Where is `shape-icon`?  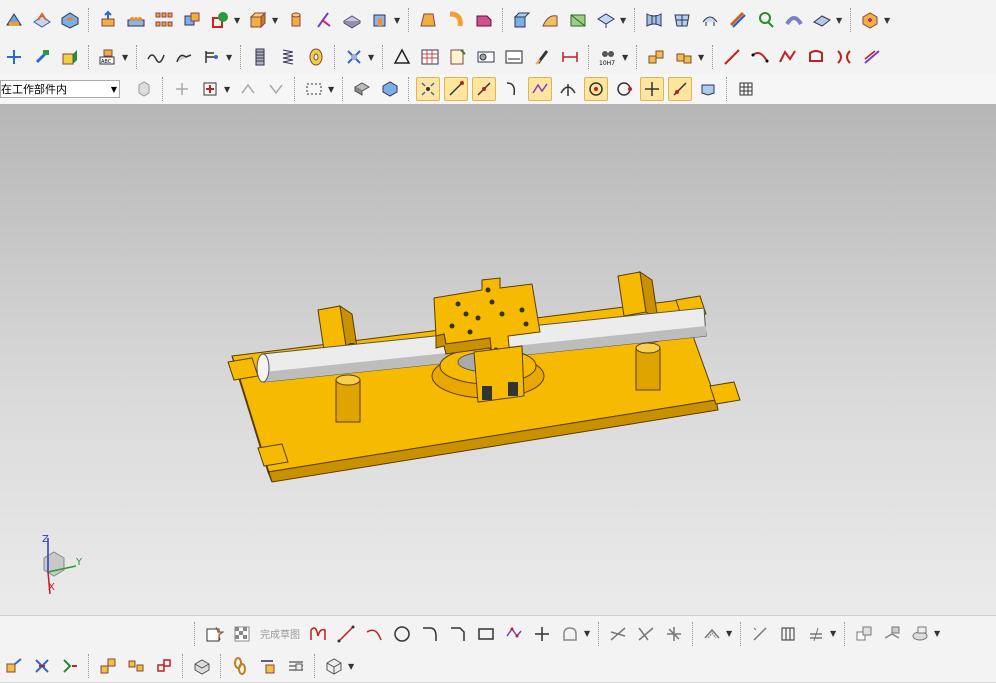
shape-icon is located at coordinates (570, 634).